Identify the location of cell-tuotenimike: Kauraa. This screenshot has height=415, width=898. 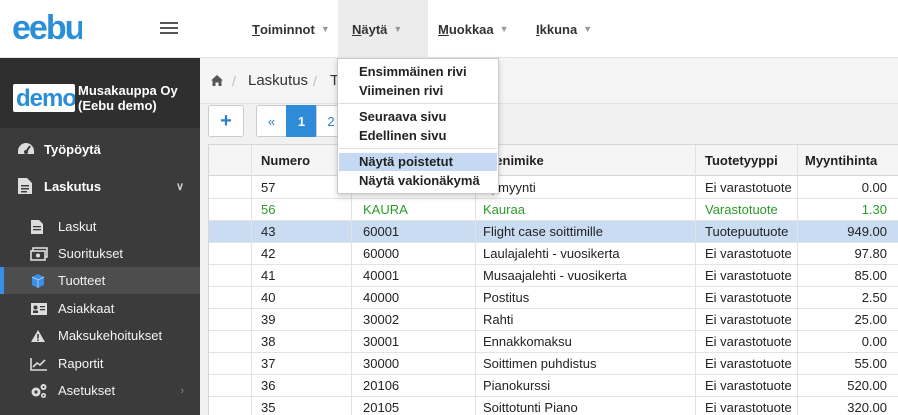
(504, 209).